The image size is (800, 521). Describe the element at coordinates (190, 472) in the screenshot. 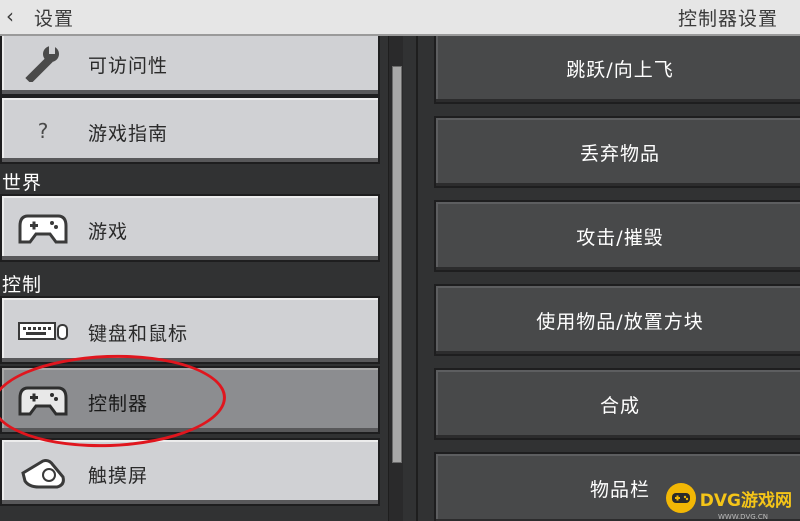

I see `sidebar-item-touchscreen: 触摸屏` at that location.